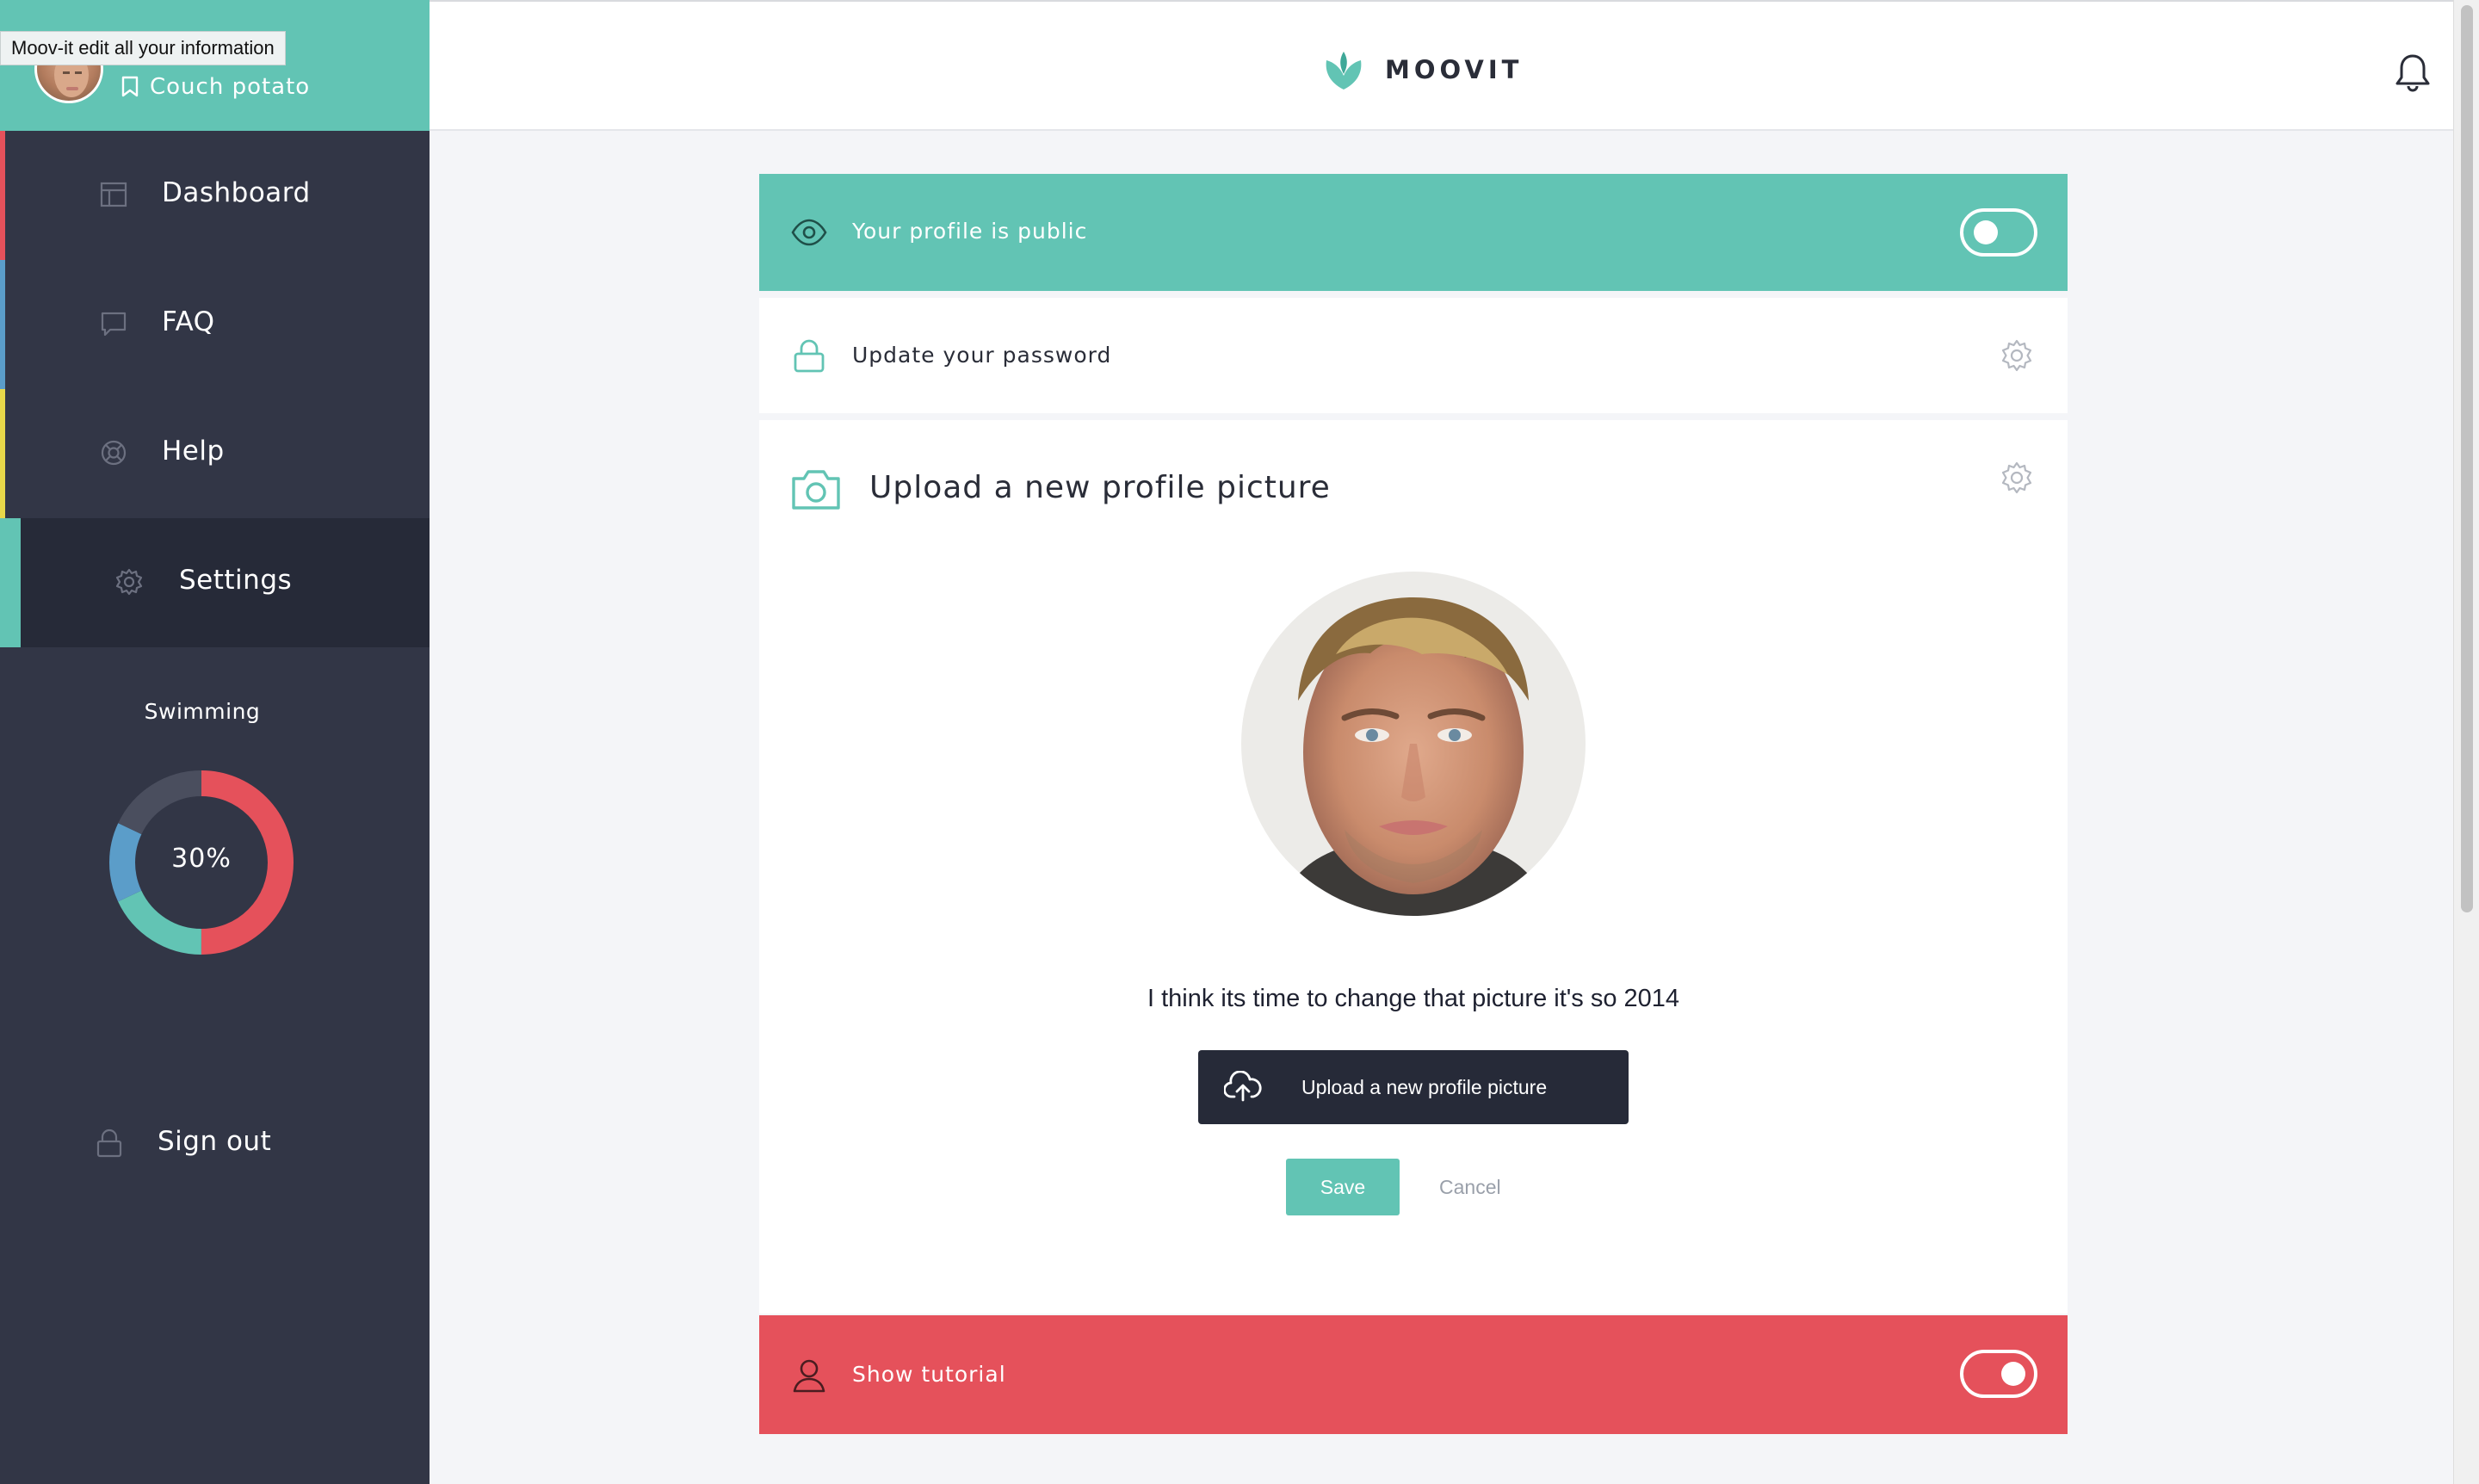 The width and height of the screenshot is (2479, 1484). Describe the element at coordinates (1424, 1087) in the screenshot. I see `upload-picture-label: Upload a new profile picture` at that location.